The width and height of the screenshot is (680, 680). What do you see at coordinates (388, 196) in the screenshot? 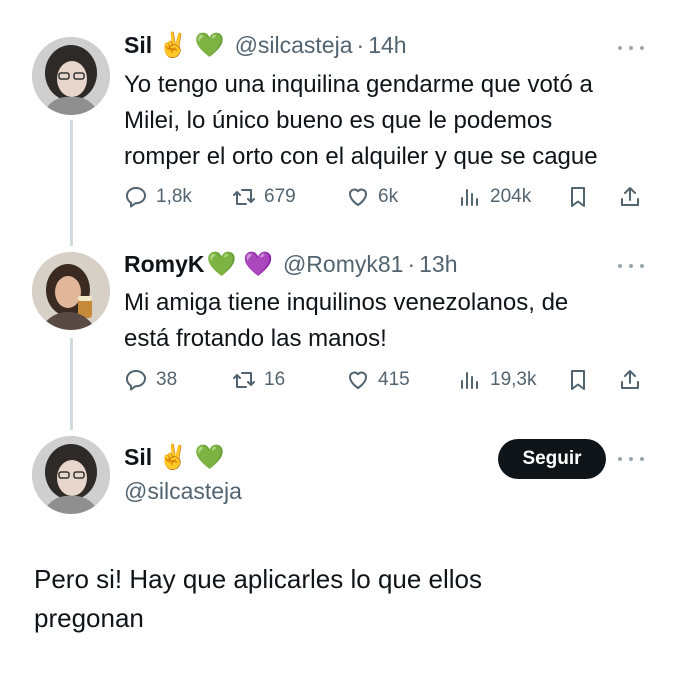
I see `like-count: 6k` at bounding box center [388, 196].